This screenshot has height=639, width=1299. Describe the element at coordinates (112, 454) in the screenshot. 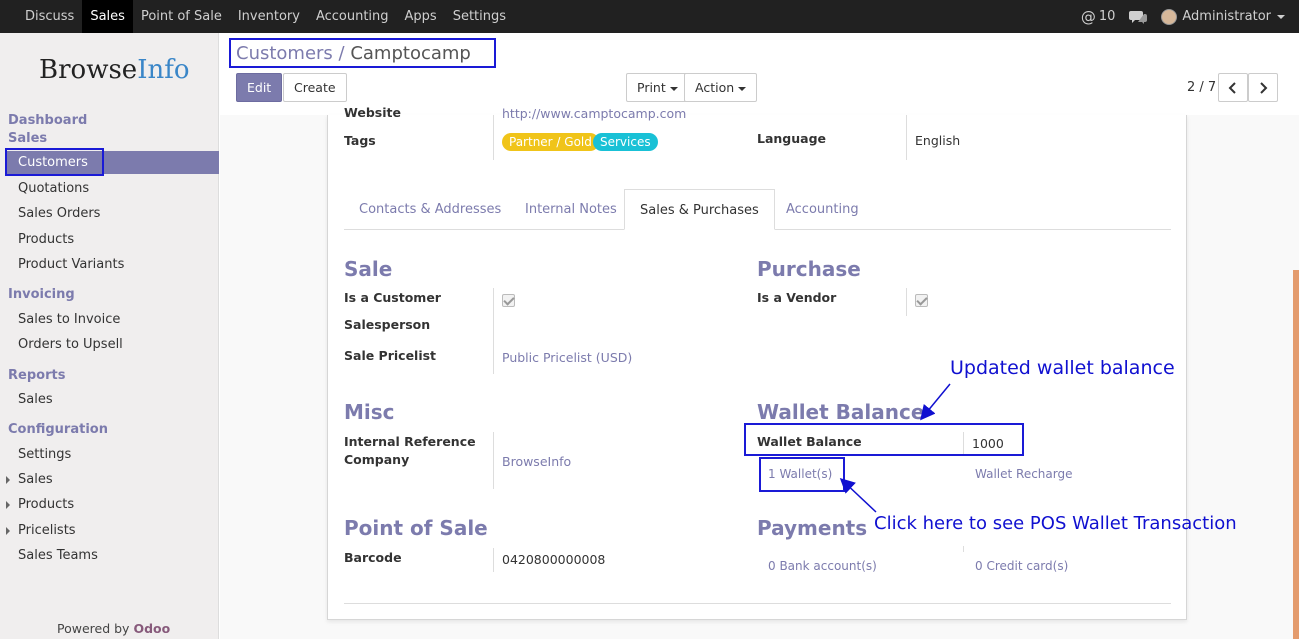

I see `sidebar-item-settings: Settings` at that location.